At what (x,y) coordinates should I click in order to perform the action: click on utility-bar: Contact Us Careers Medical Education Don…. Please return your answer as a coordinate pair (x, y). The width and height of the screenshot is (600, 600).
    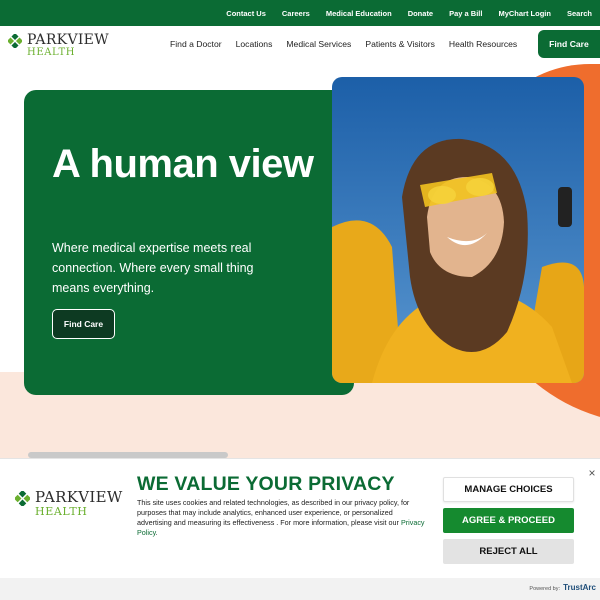
    Looking at the image, I should click on (300, 13).